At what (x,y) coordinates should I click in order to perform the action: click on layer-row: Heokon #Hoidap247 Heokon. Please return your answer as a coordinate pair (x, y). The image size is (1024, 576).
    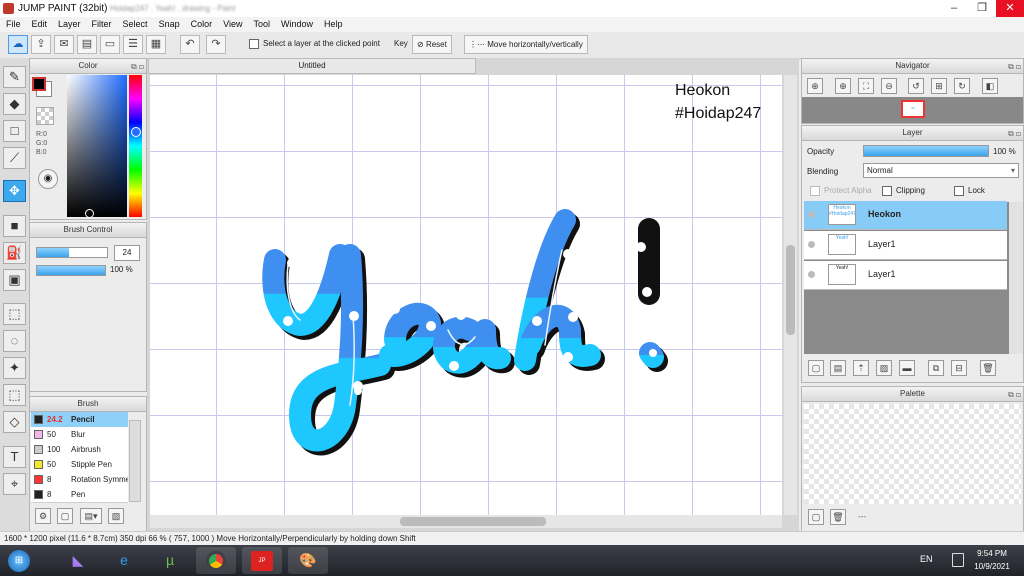
    Looking at the image, I should click on (905, 215).